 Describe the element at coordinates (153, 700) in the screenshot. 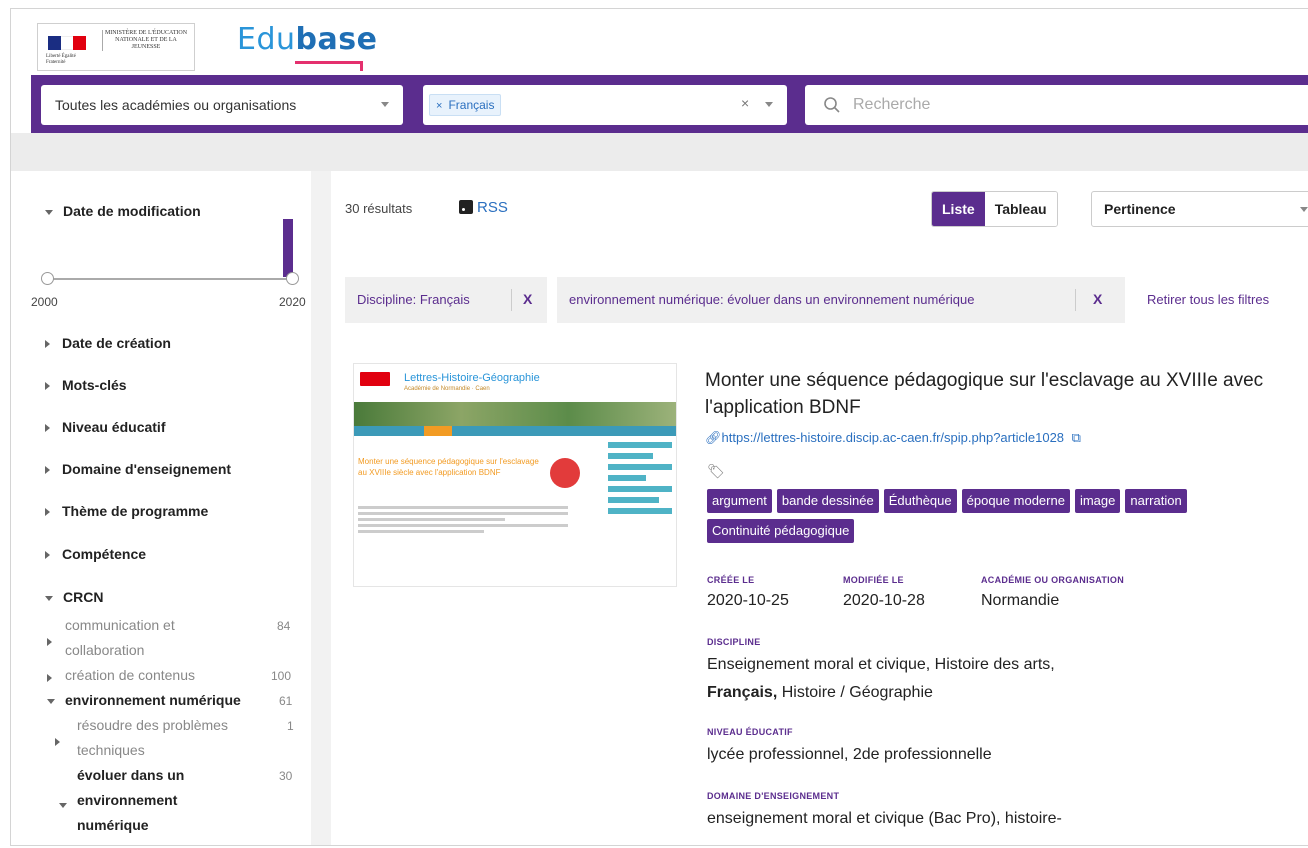

I see `crcn-item-active: environnement numérique` at that location.